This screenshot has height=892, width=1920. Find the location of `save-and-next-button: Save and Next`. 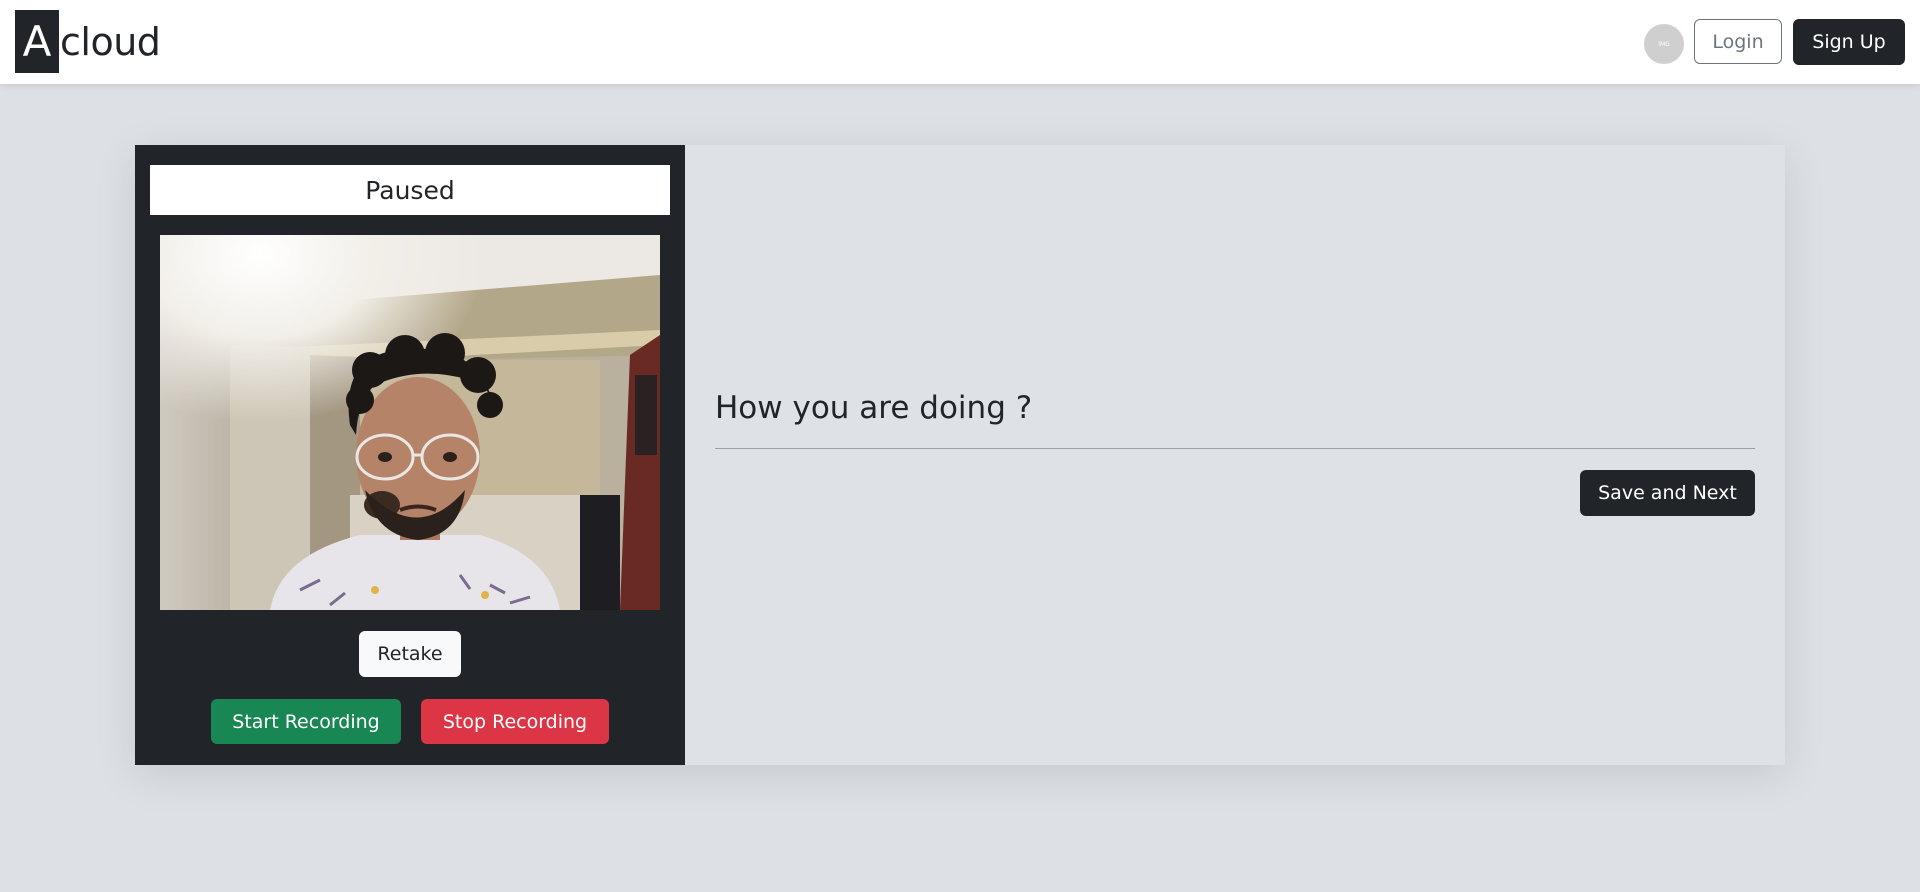

save-and-next-button: Save and Next is located at coordinates (1667, 493).